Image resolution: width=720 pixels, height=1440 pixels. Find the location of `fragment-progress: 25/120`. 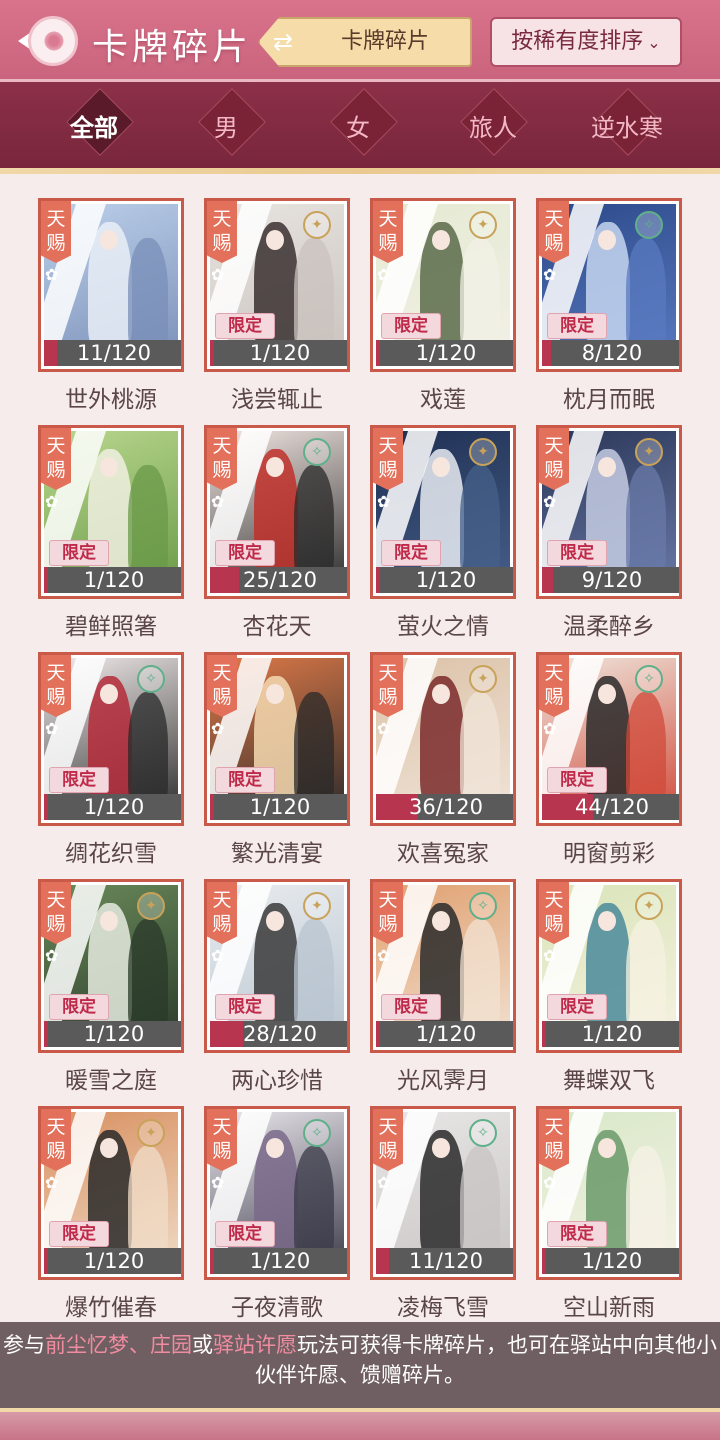

fragment-progress: 25/120 is located at coordinates (278, 580).